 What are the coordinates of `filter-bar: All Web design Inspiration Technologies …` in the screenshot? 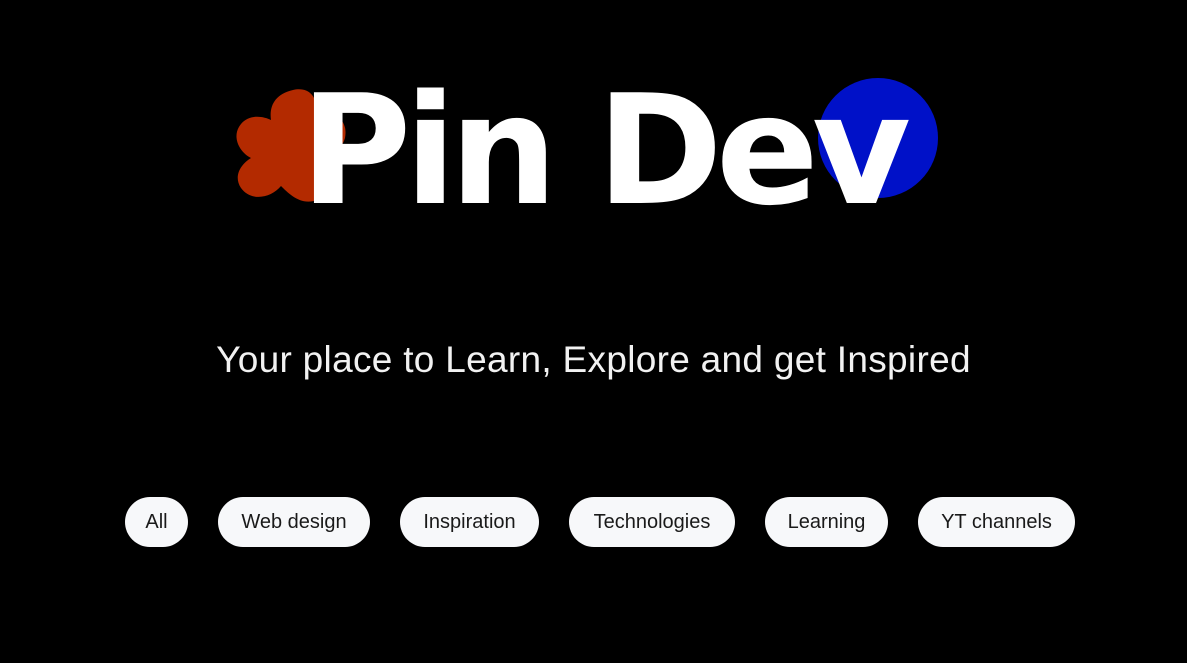 It's located at (593, 523).